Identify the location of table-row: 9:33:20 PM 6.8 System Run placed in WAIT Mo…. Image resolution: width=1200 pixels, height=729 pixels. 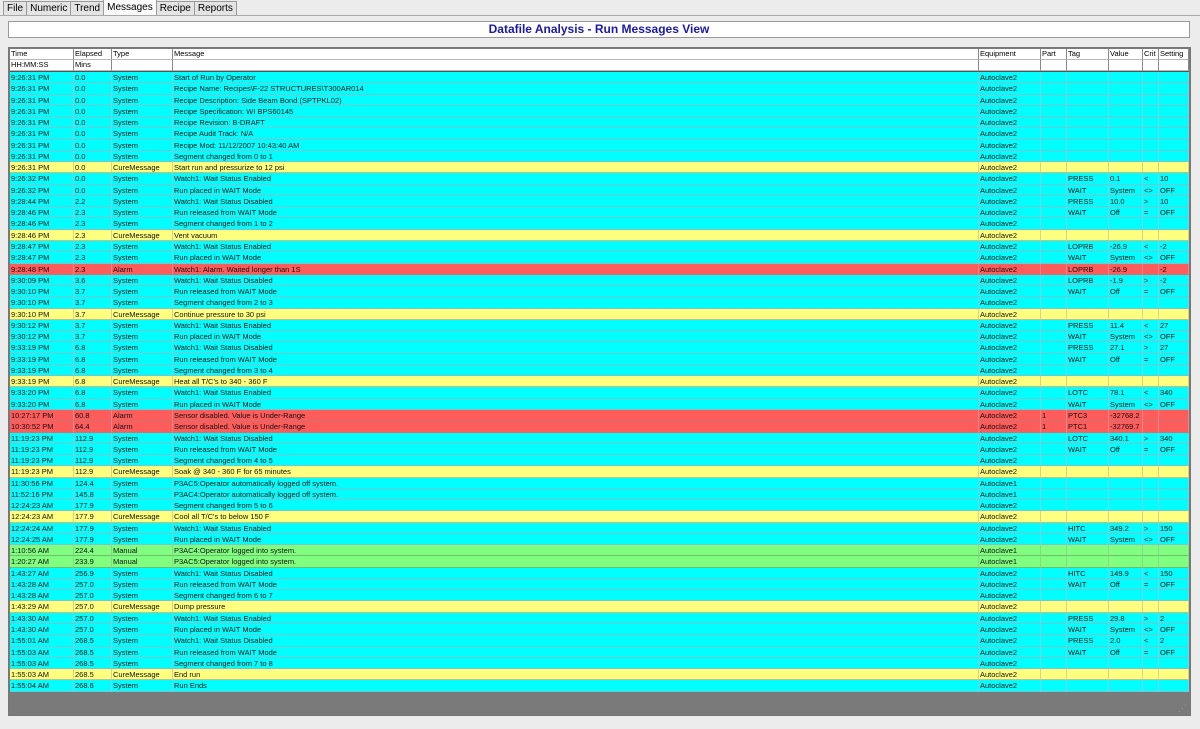
(599, 404).